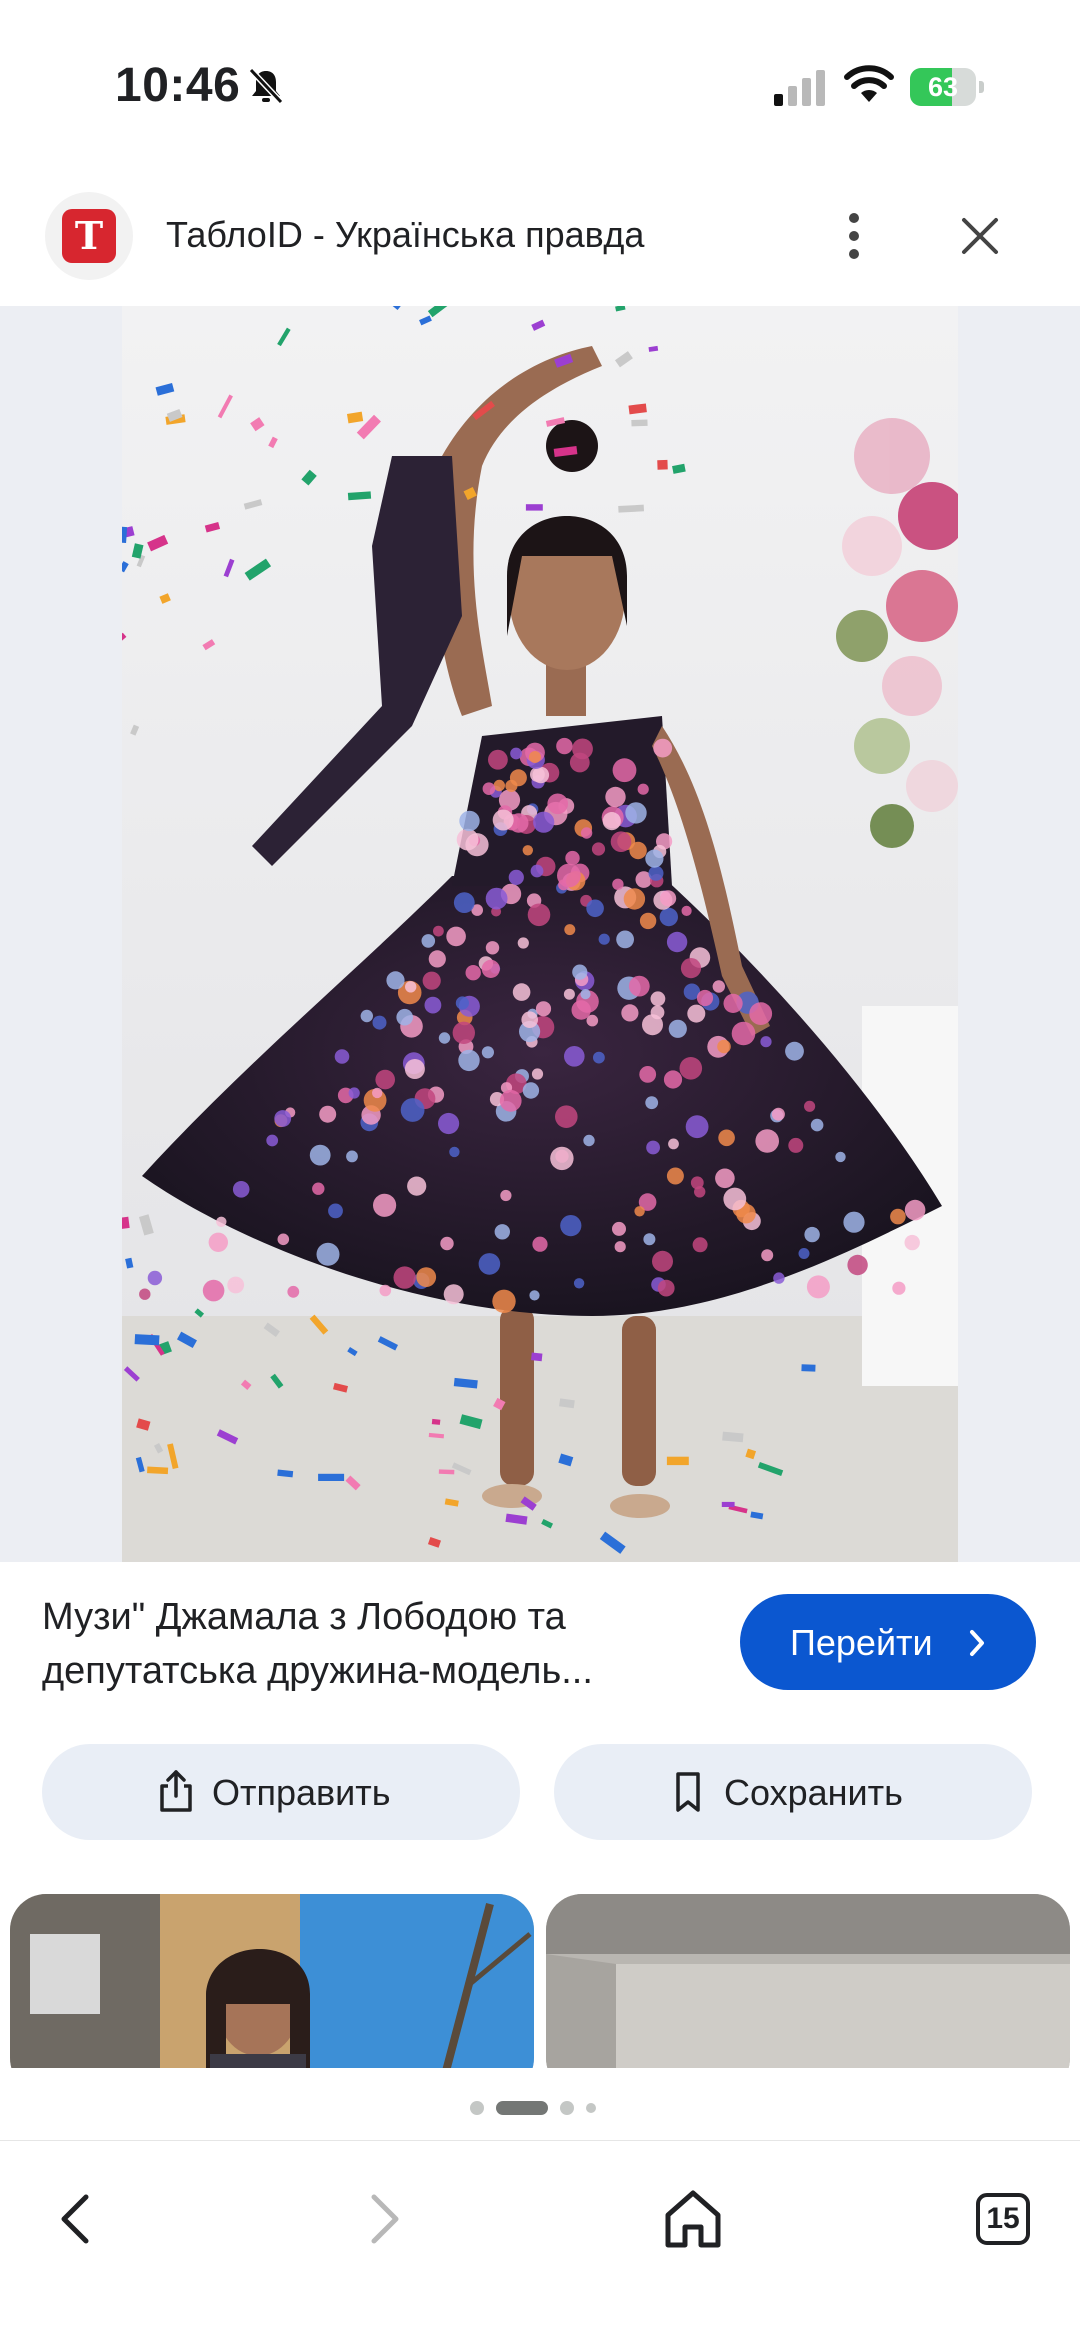 This screenshot has width=1080, height=2348. I want to click on status-time: 10:46, so click(178, 85).